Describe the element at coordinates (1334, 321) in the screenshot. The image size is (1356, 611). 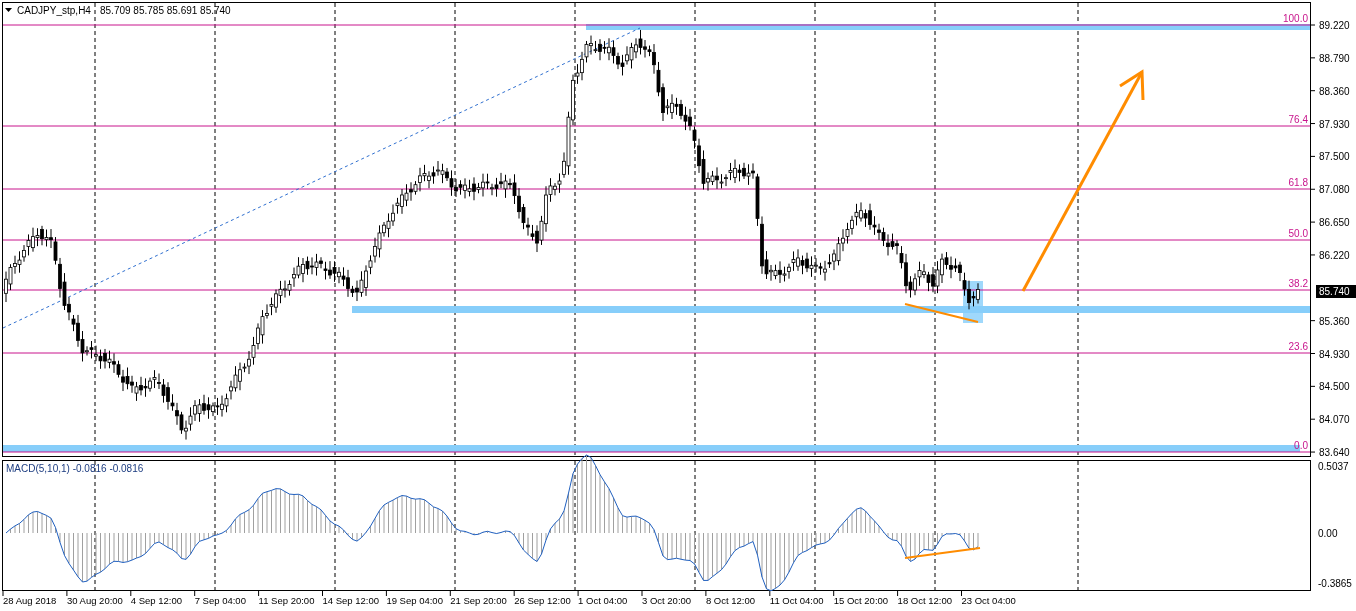
I see `price-axis-label: 85.360` at that location.